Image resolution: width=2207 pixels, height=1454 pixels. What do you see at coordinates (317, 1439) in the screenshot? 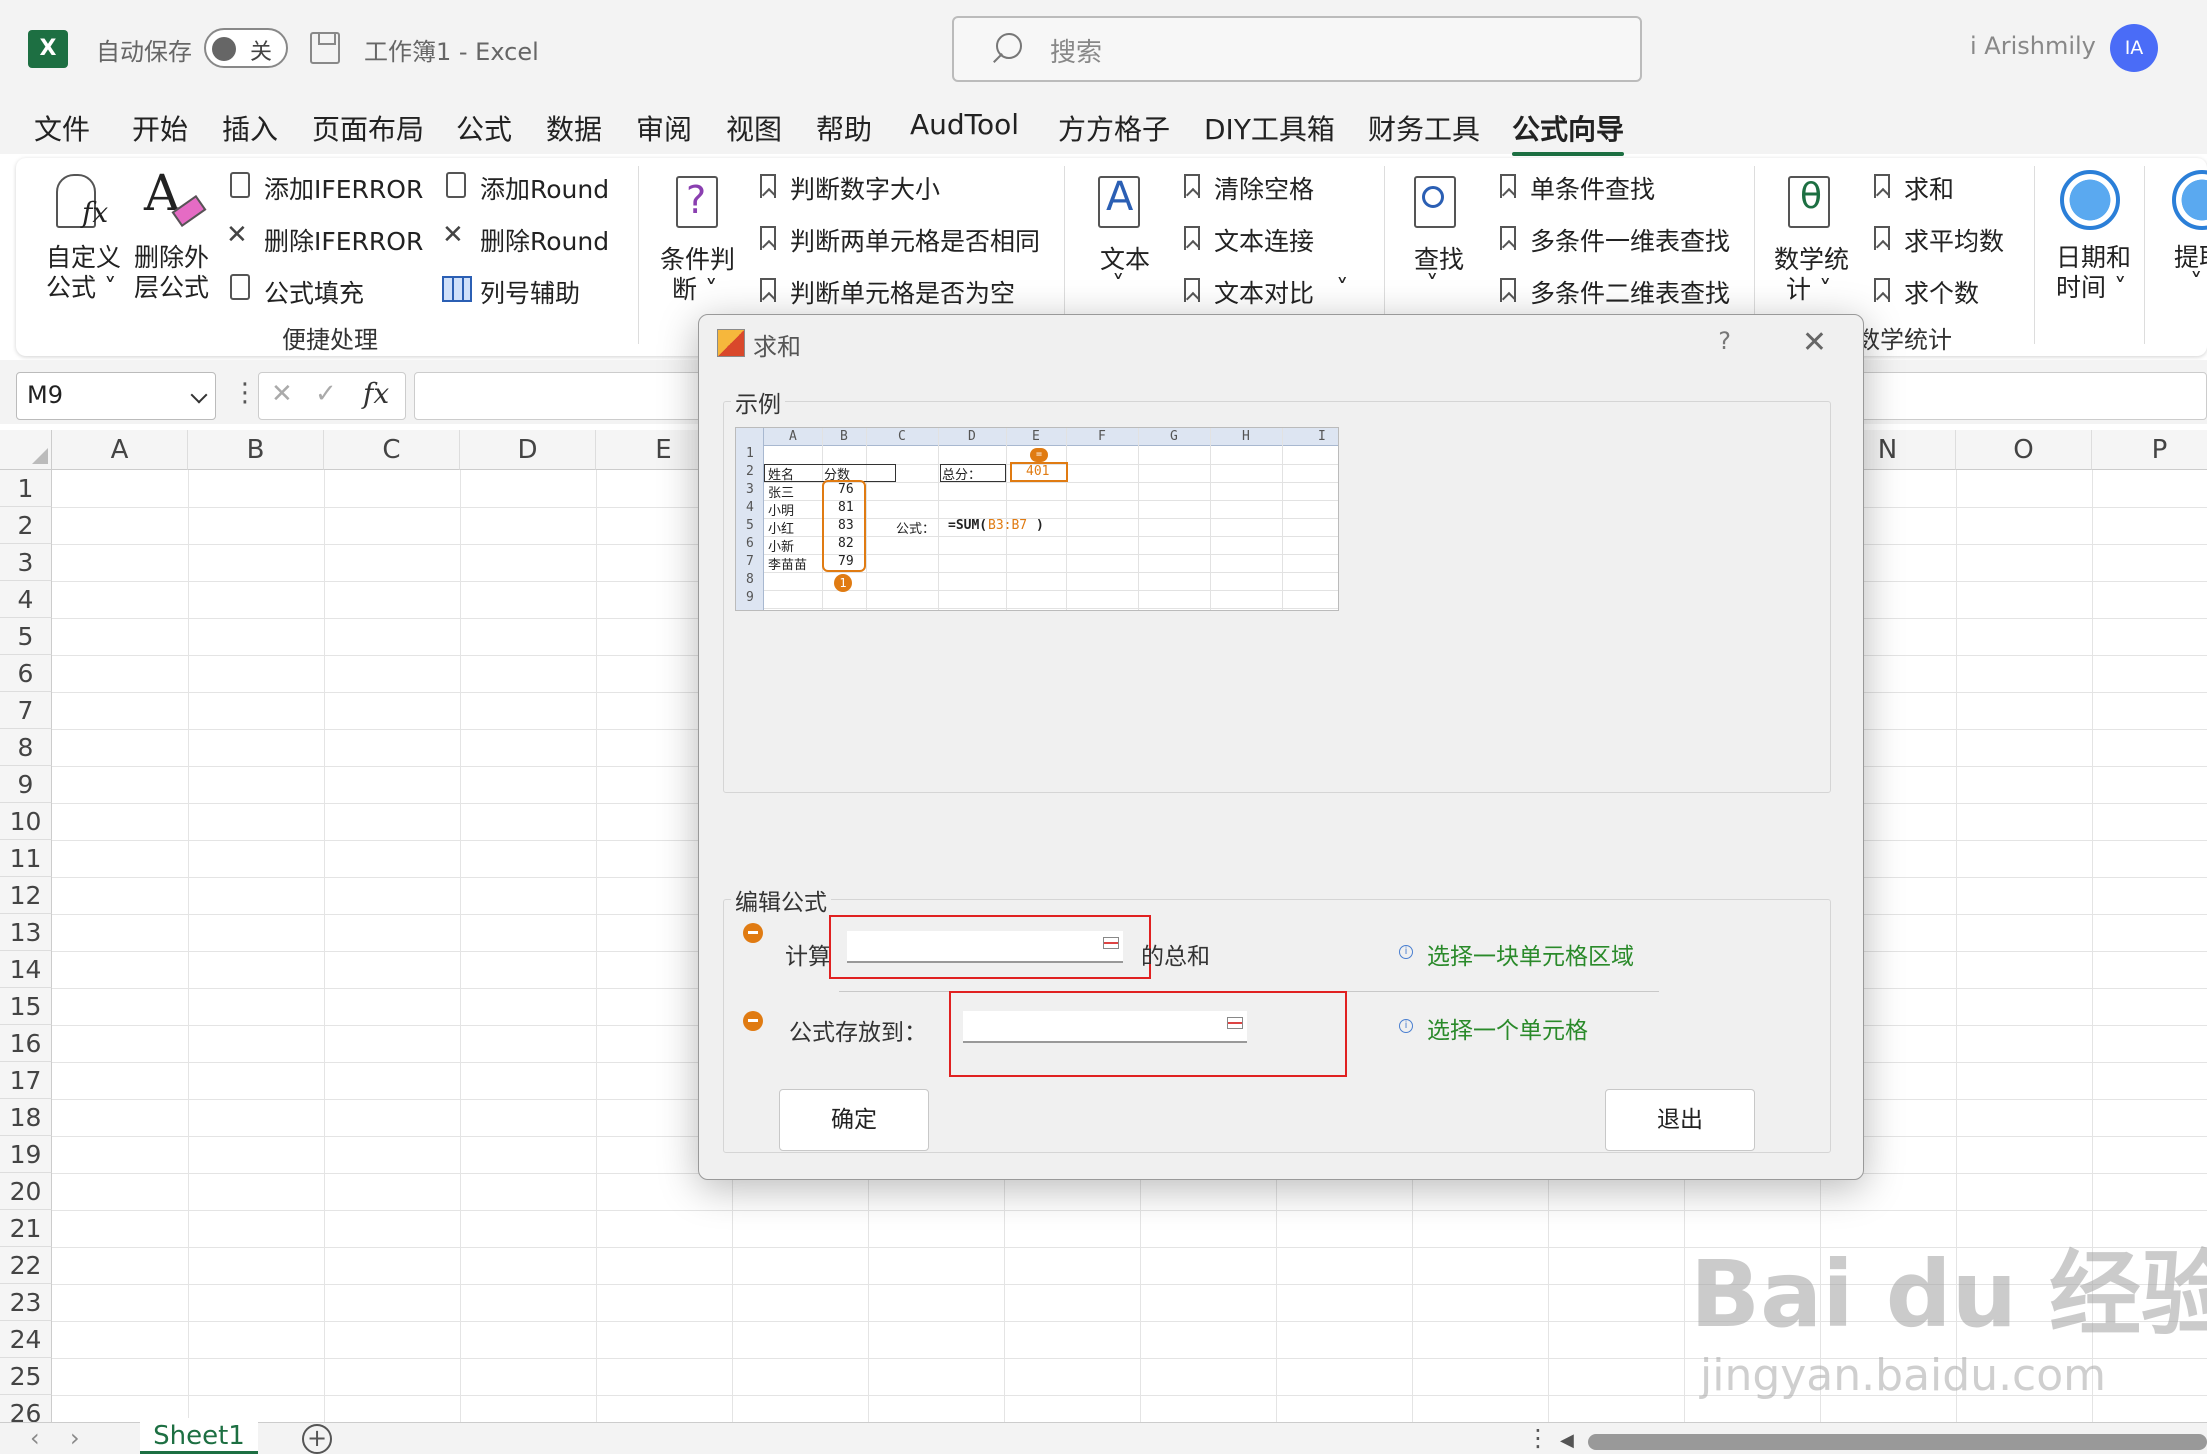
I see `add-sheet-button: +` at bounding box center [317, 1439].